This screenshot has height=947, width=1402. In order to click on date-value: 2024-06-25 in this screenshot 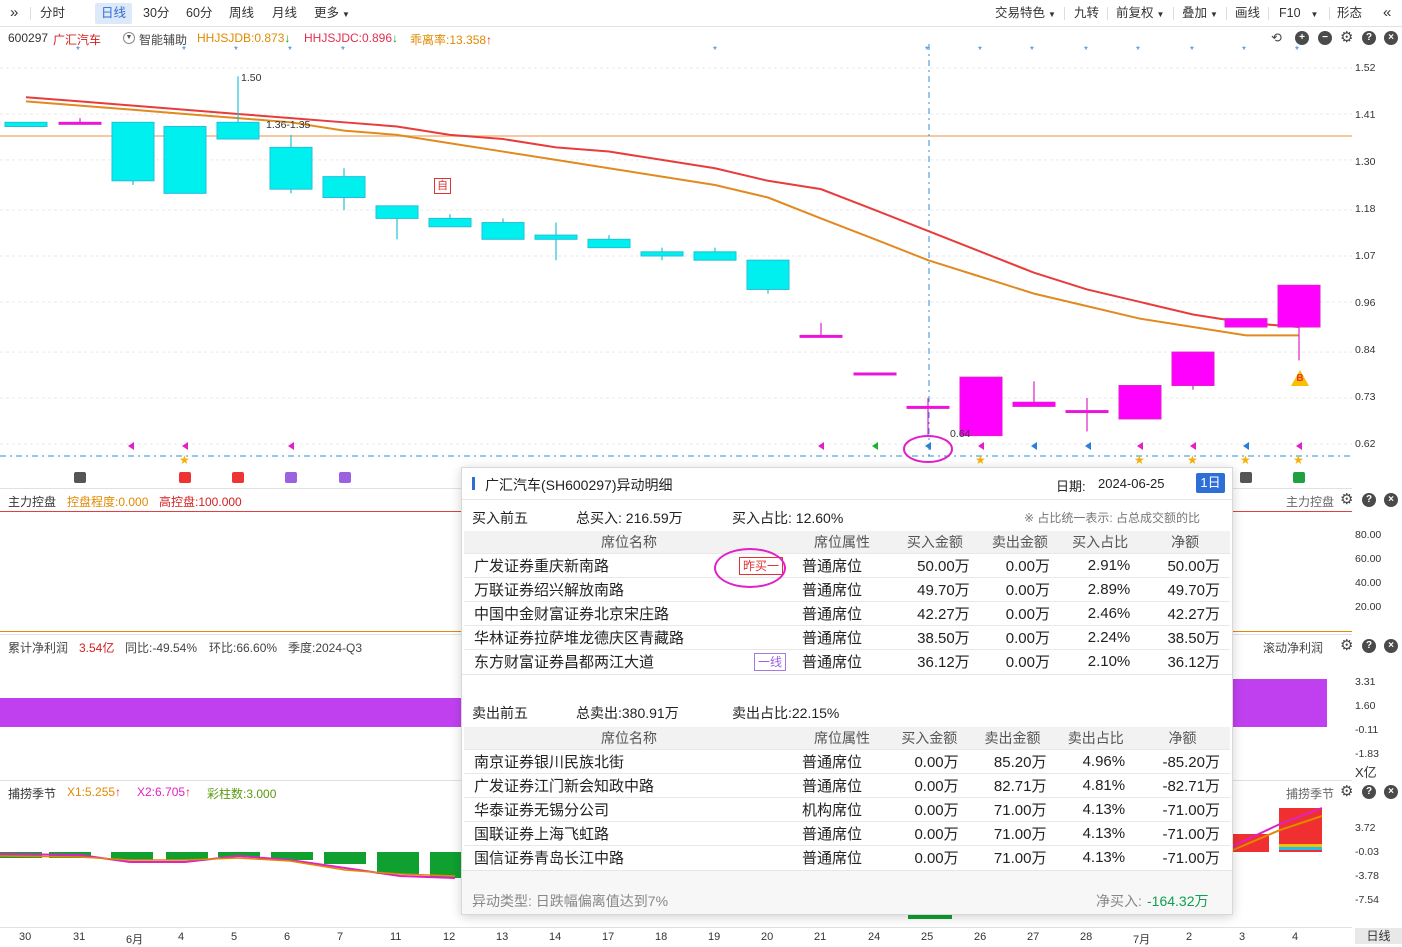, I will do `click(1131, 483)`.